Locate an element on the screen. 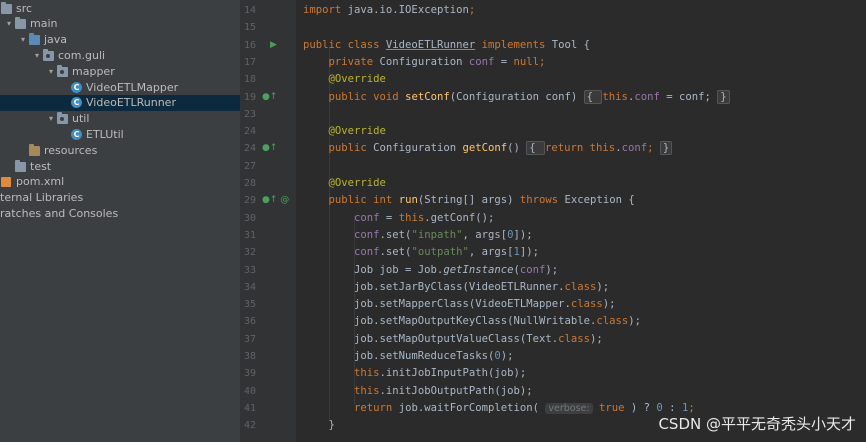 Image resolution: width=866 pixels, height=442 pixels. code-line: this.initJobOutputPath(job); is located at coordinates (418, 391).